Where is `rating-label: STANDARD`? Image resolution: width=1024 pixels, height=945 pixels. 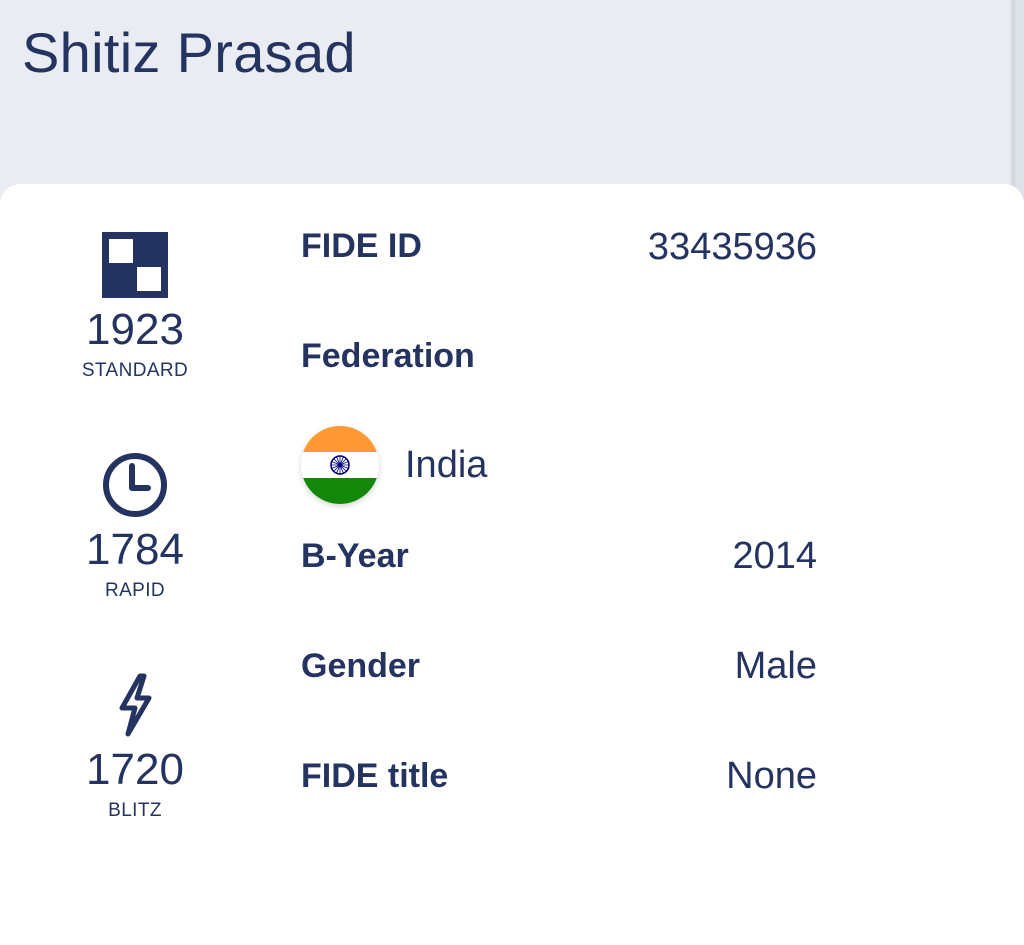 rating-label: STANDARD is located at coordinates (135, 370).